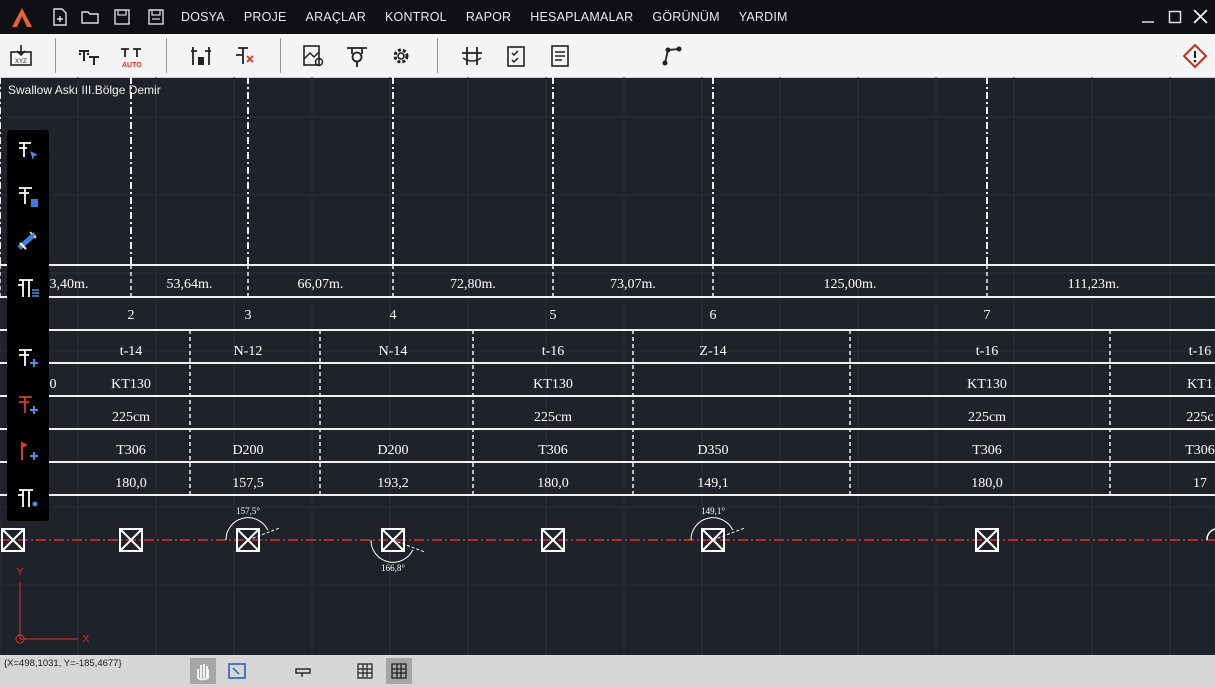 The width and height of the screenshot is (1215, 687). I want to click on deflection-angle-label: 157,5°, so click(248, 511).